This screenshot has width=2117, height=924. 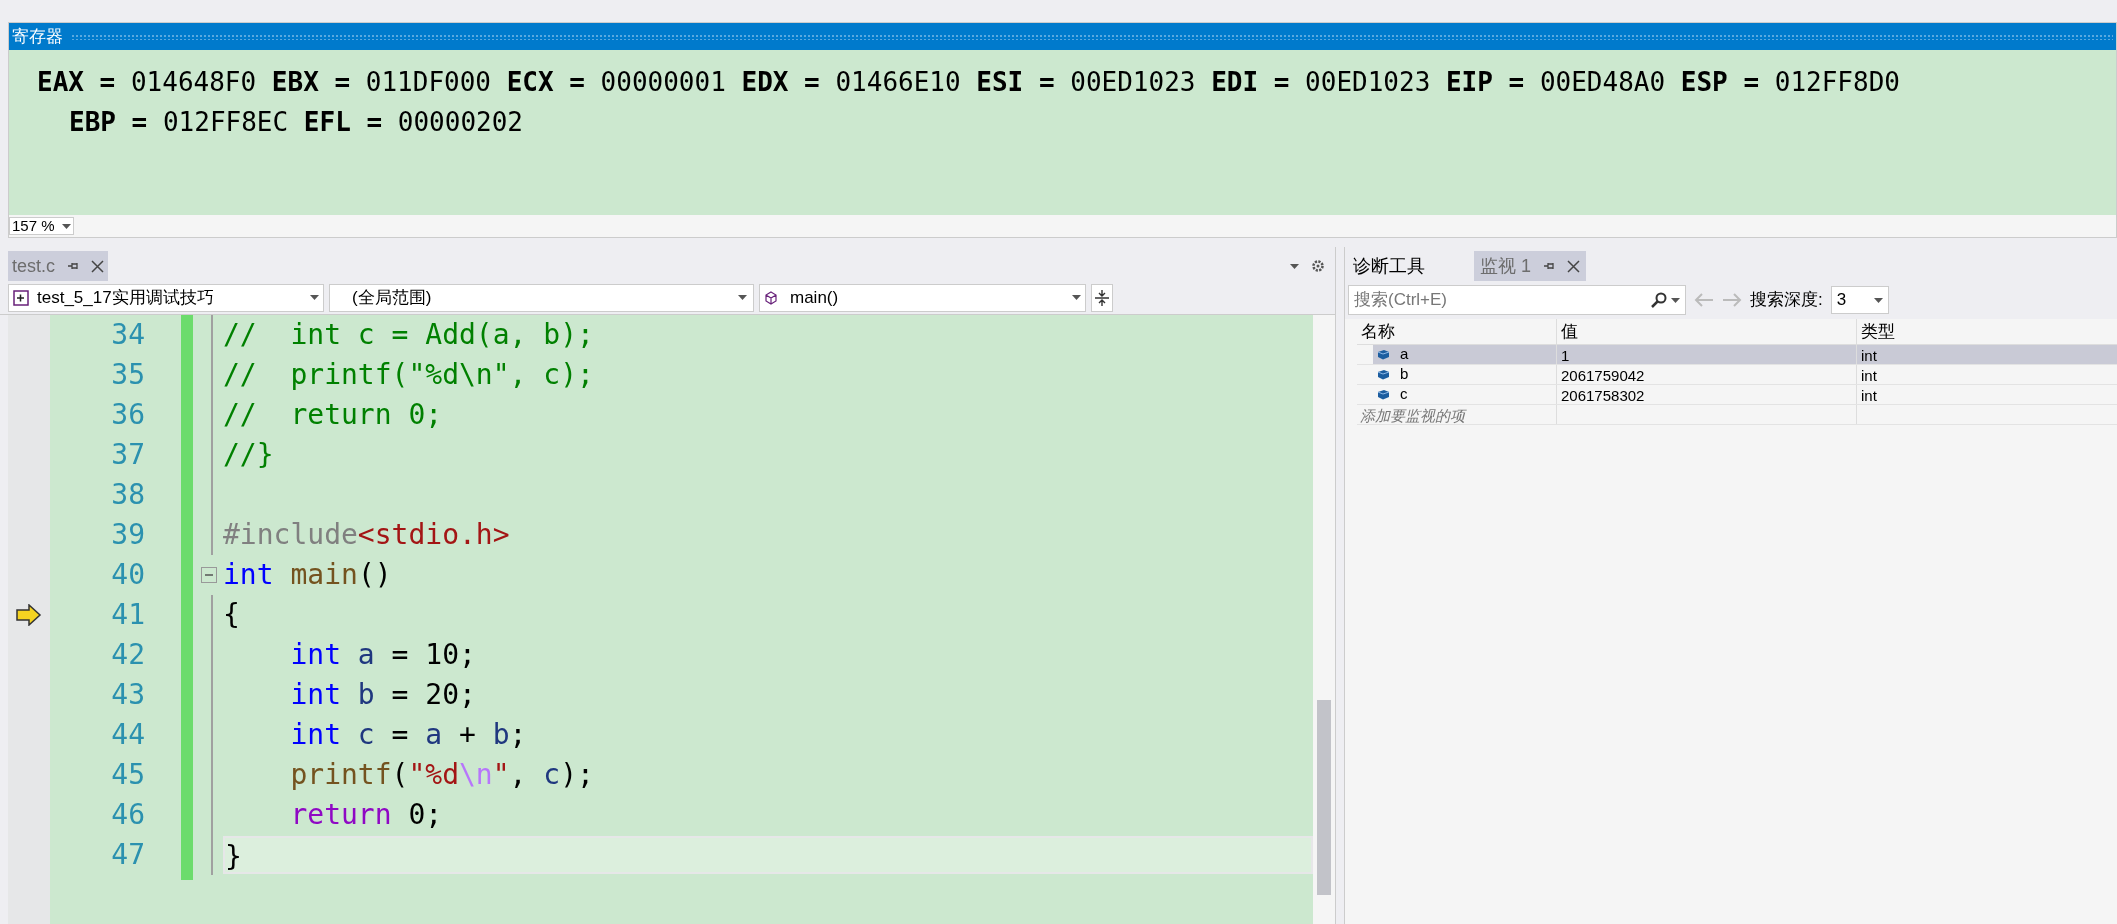 What do you see at coordinates (968, 82) in the screenshot?
I see `register-line: EAX = 014648F0 EBX = 011DF000 ECX = 00000001 EDX = 01466E10 ESI = 00ED1023 EDI = 00ED1023 EIP = 00ED48A0 ESP = 012FF8D0` at bounding box center [968, 82].